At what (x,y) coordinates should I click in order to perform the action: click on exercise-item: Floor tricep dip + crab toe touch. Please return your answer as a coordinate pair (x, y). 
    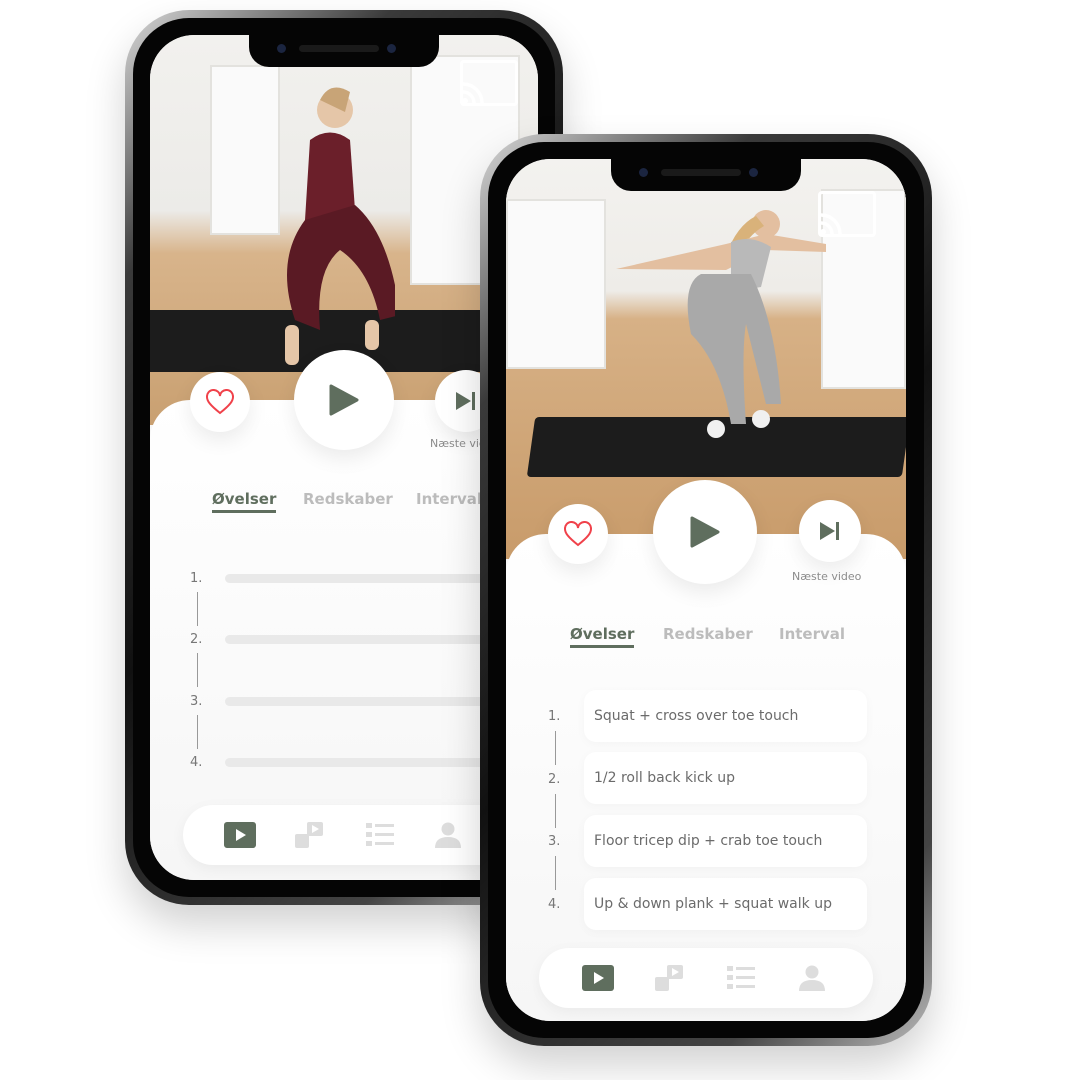
    Looking at the image, I should click on (725, 841).